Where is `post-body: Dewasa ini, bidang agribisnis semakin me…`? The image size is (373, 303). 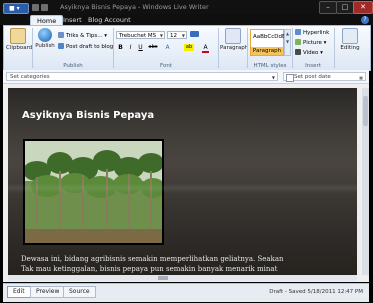 post-body: Dewasa ini, bidang agribisnis semakin me… is located at coordinates (186, 264).